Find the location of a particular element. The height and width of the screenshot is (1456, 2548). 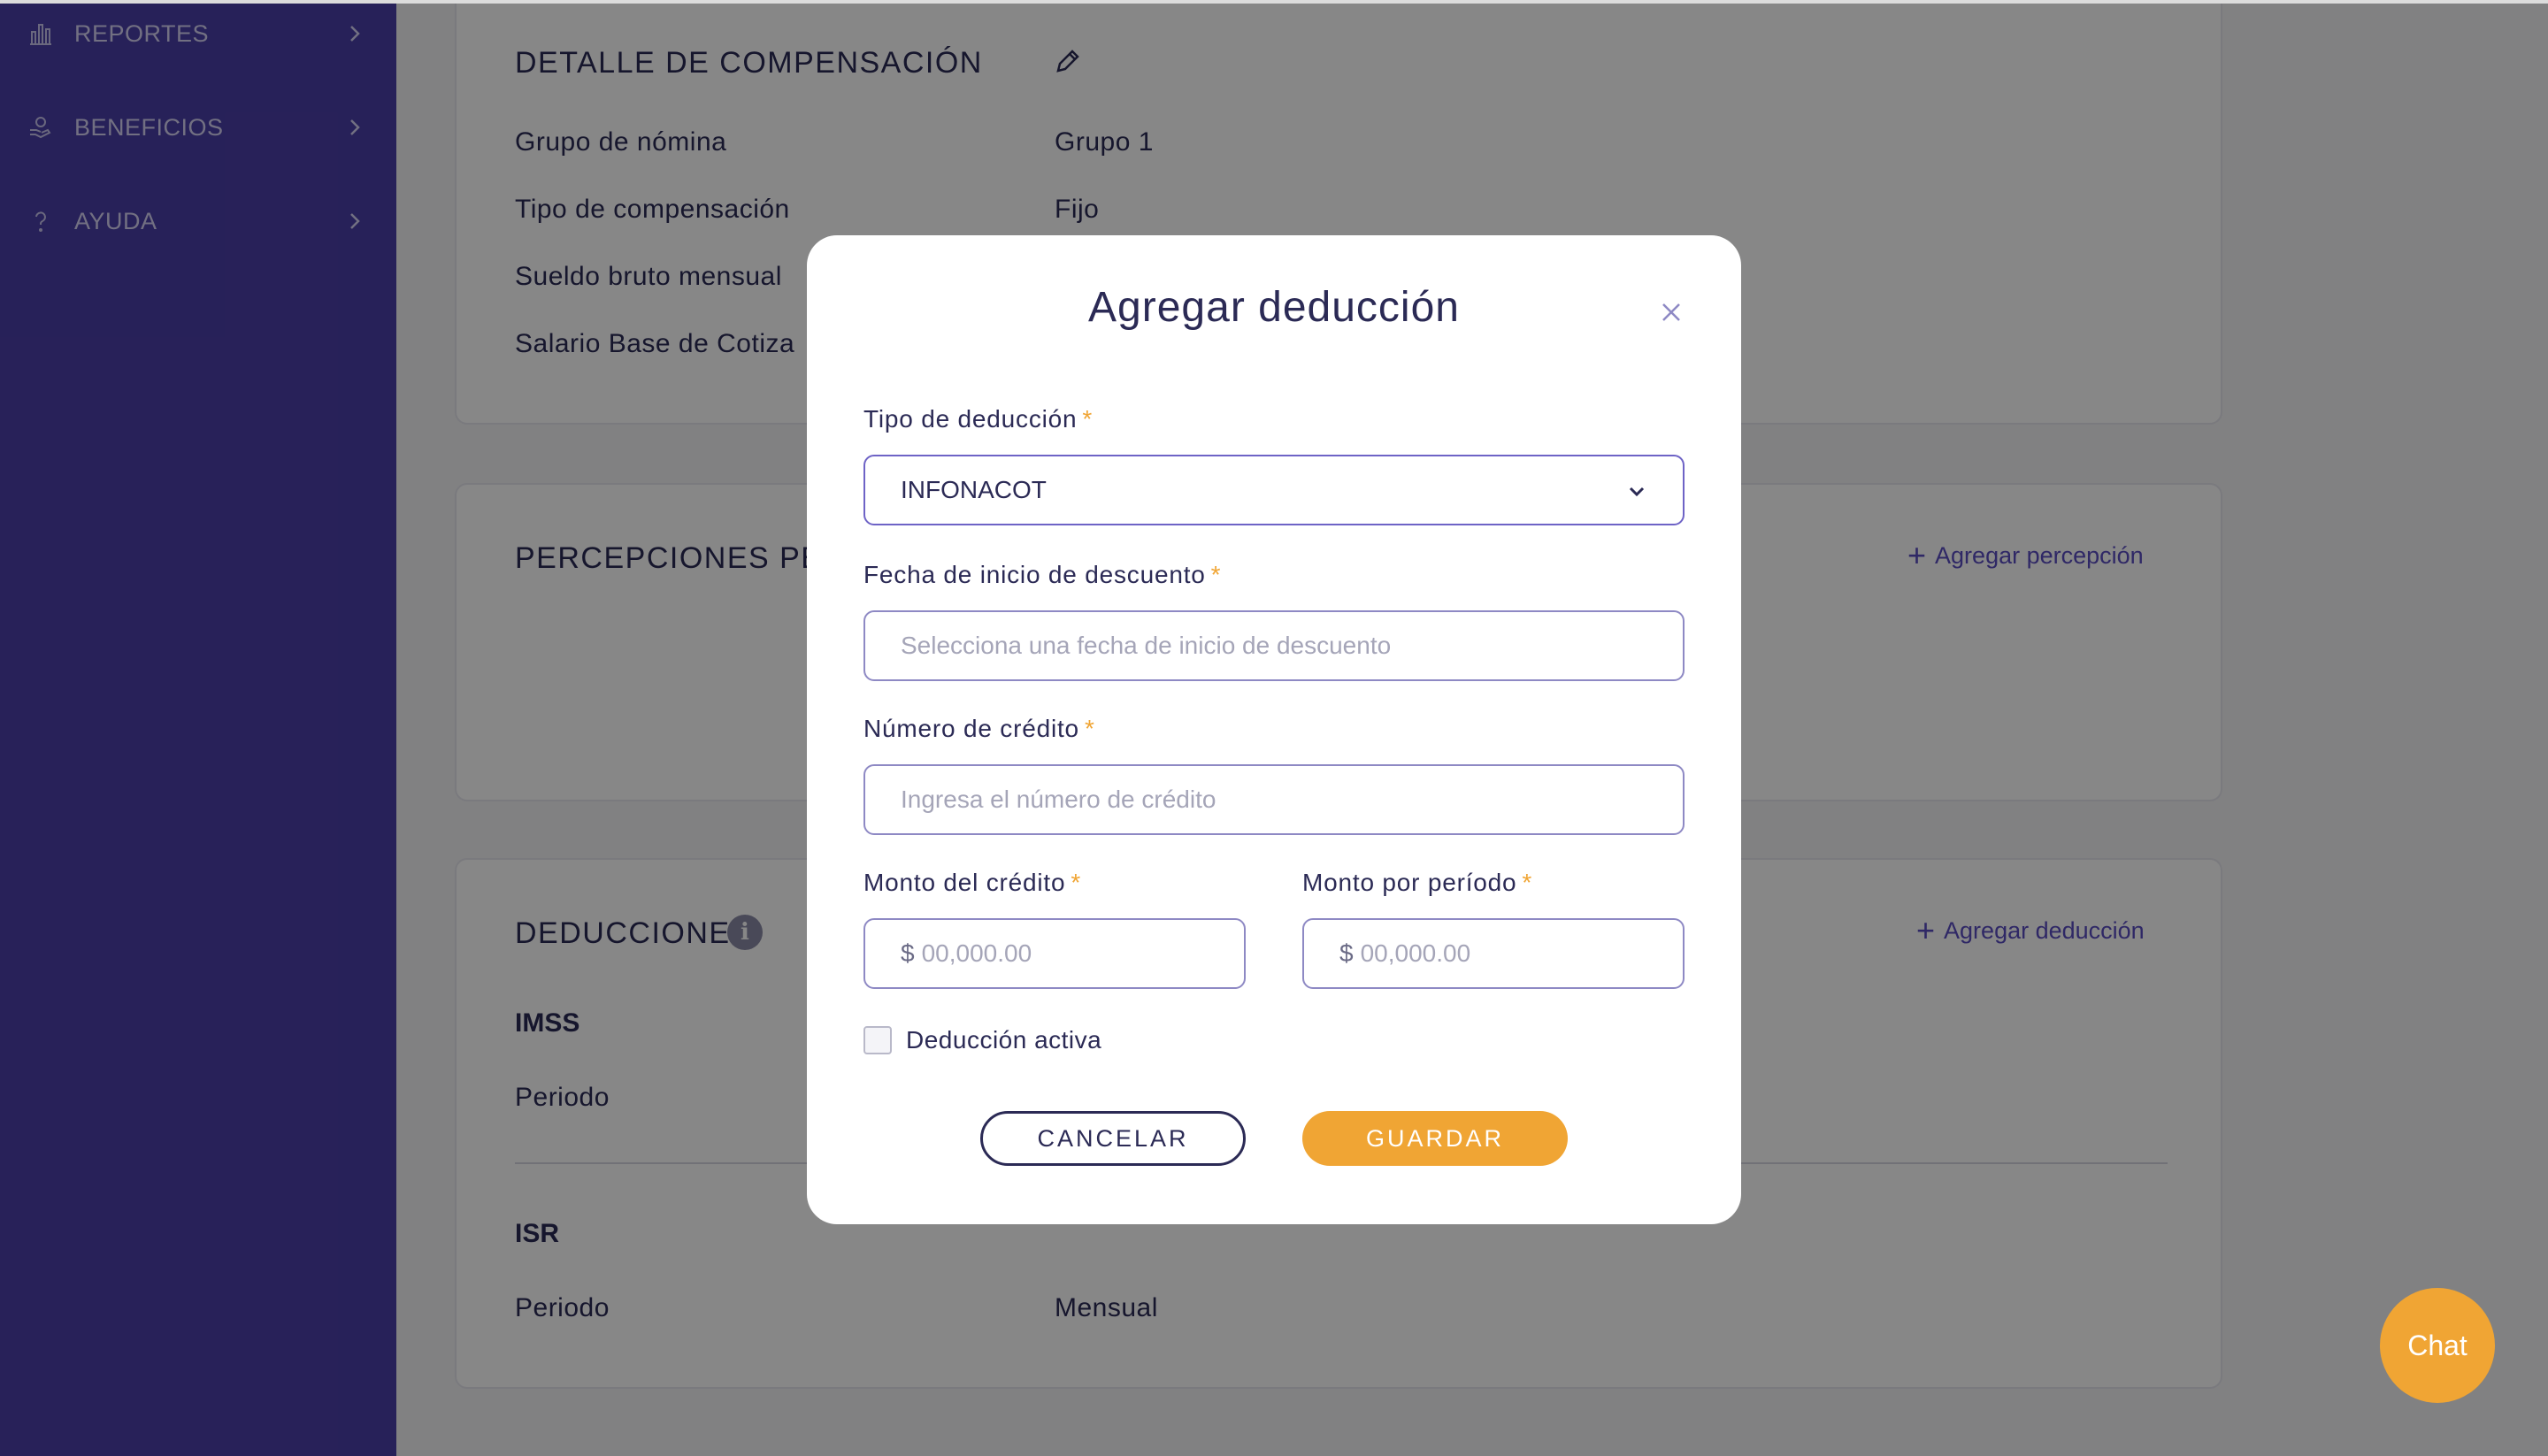

active-deduction-checkbox is located at coordinates (877, 1040).